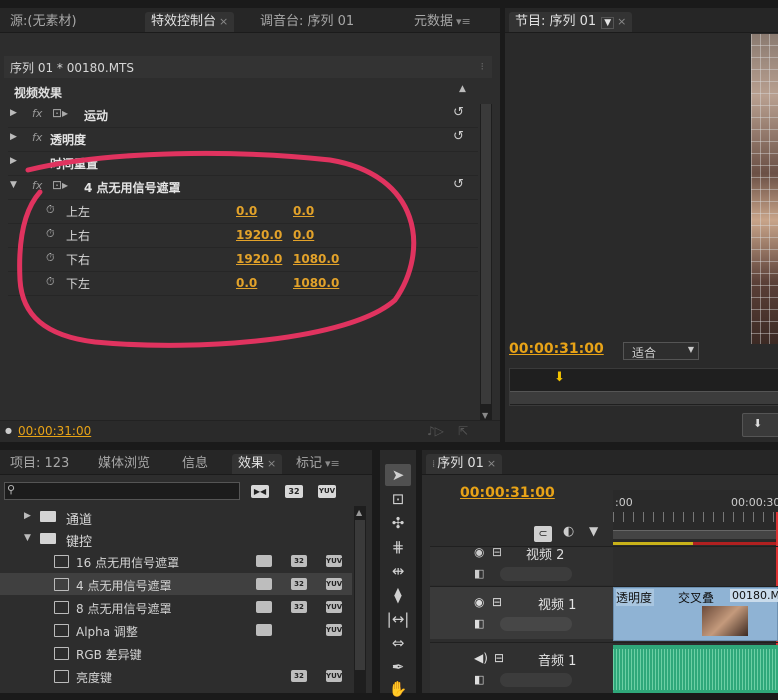 The height and width of the screenshot is (700, 778). I want to click on effect-list-item: RGB 差异键32YUV, so click(176, 653).